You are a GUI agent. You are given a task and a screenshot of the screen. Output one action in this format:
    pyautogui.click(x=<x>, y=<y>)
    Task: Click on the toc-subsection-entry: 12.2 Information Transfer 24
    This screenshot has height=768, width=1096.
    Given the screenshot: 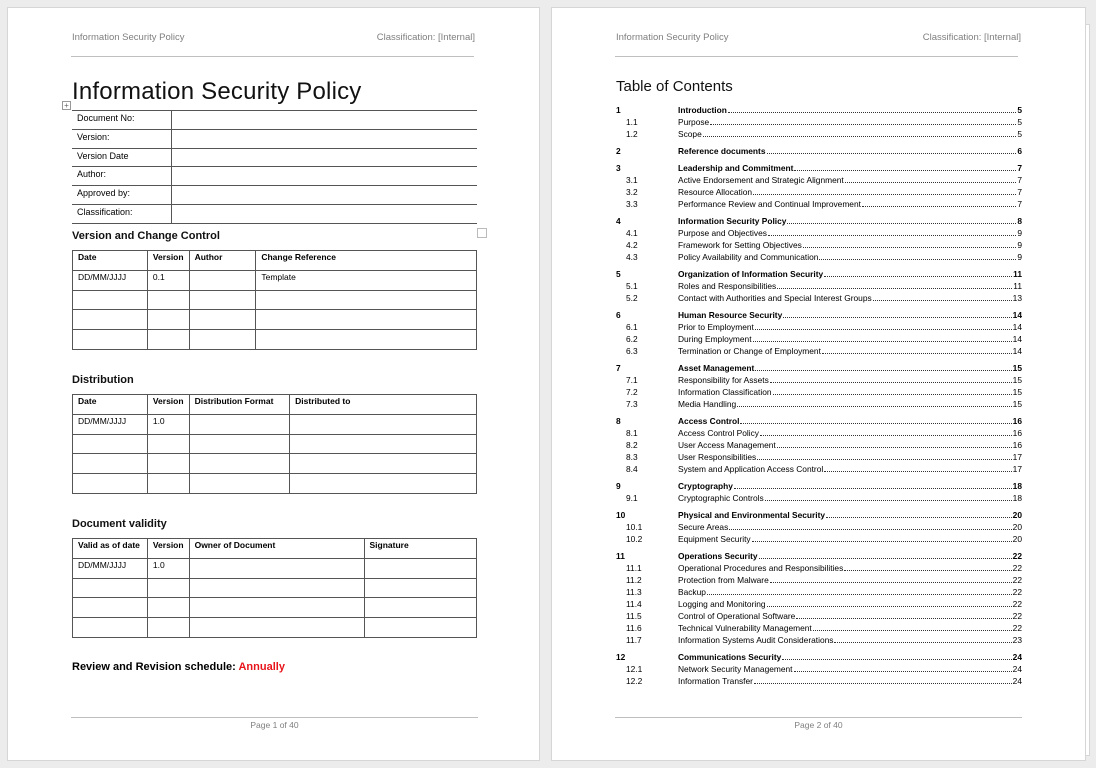 What is the action you would take?
    pyautogui.click(x=819, y=681)
    